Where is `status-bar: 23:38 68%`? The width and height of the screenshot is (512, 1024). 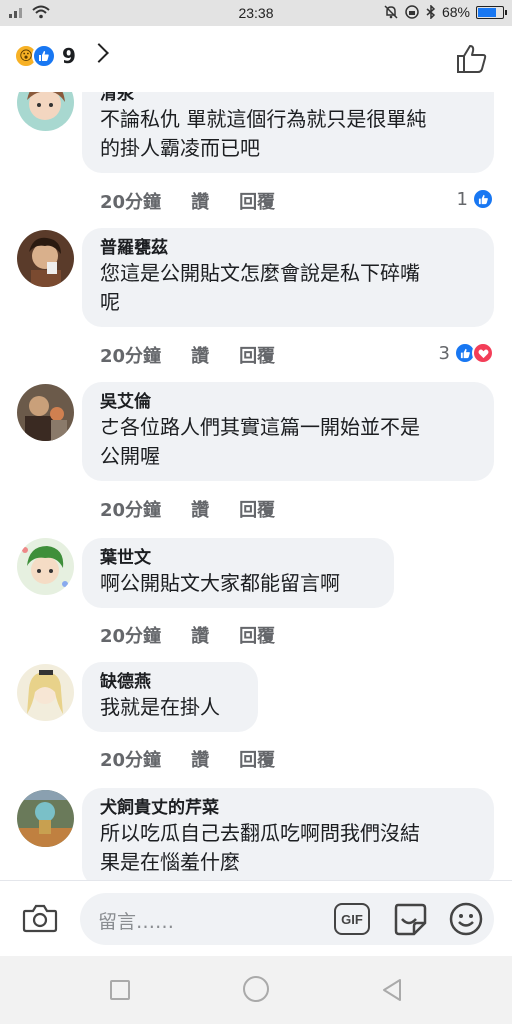
status-bar: 23:38 68% is located at coordinates (256, 13).